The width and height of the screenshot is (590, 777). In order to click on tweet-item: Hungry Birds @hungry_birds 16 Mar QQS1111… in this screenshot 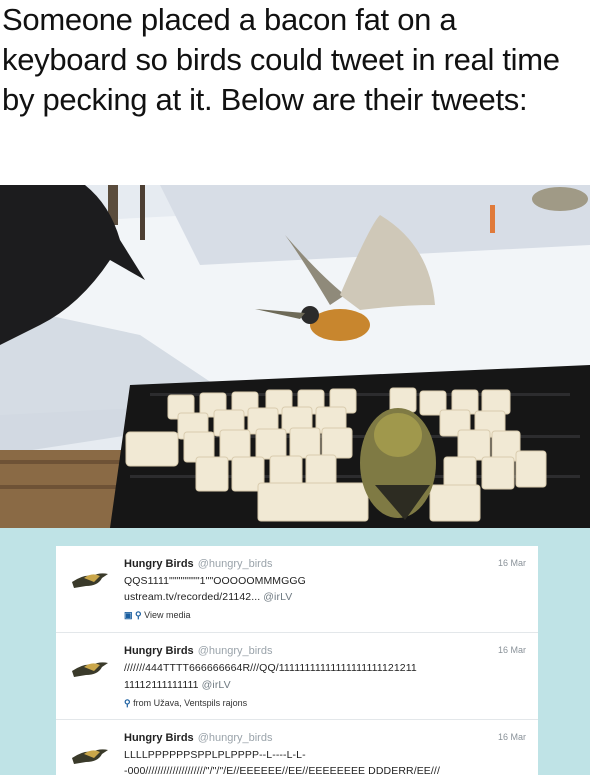, I will do `click(297, 589)`.